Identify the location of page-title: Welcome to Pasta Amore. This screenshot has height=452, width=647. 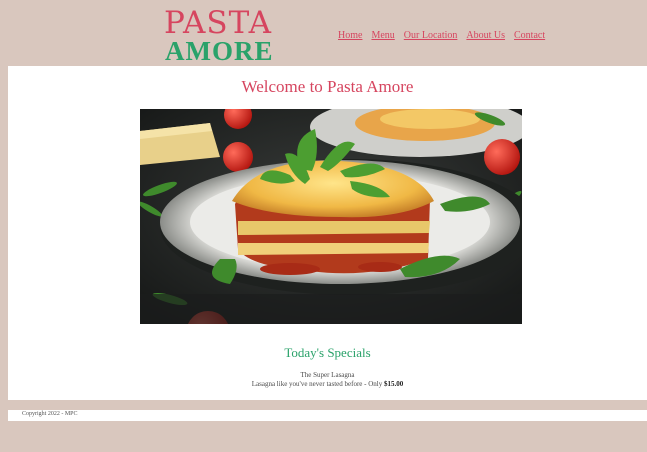
(327, 86).